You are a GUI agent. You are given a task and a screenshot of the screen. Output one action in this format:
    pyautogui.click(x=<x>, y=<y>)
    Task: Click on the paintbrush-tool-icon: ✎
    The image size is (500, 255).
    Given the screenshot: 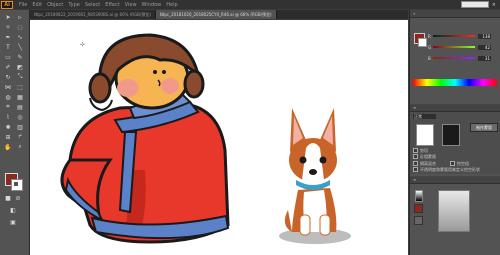 What is the action you would take?
    pyautogui.click(x=20, y=57)
    